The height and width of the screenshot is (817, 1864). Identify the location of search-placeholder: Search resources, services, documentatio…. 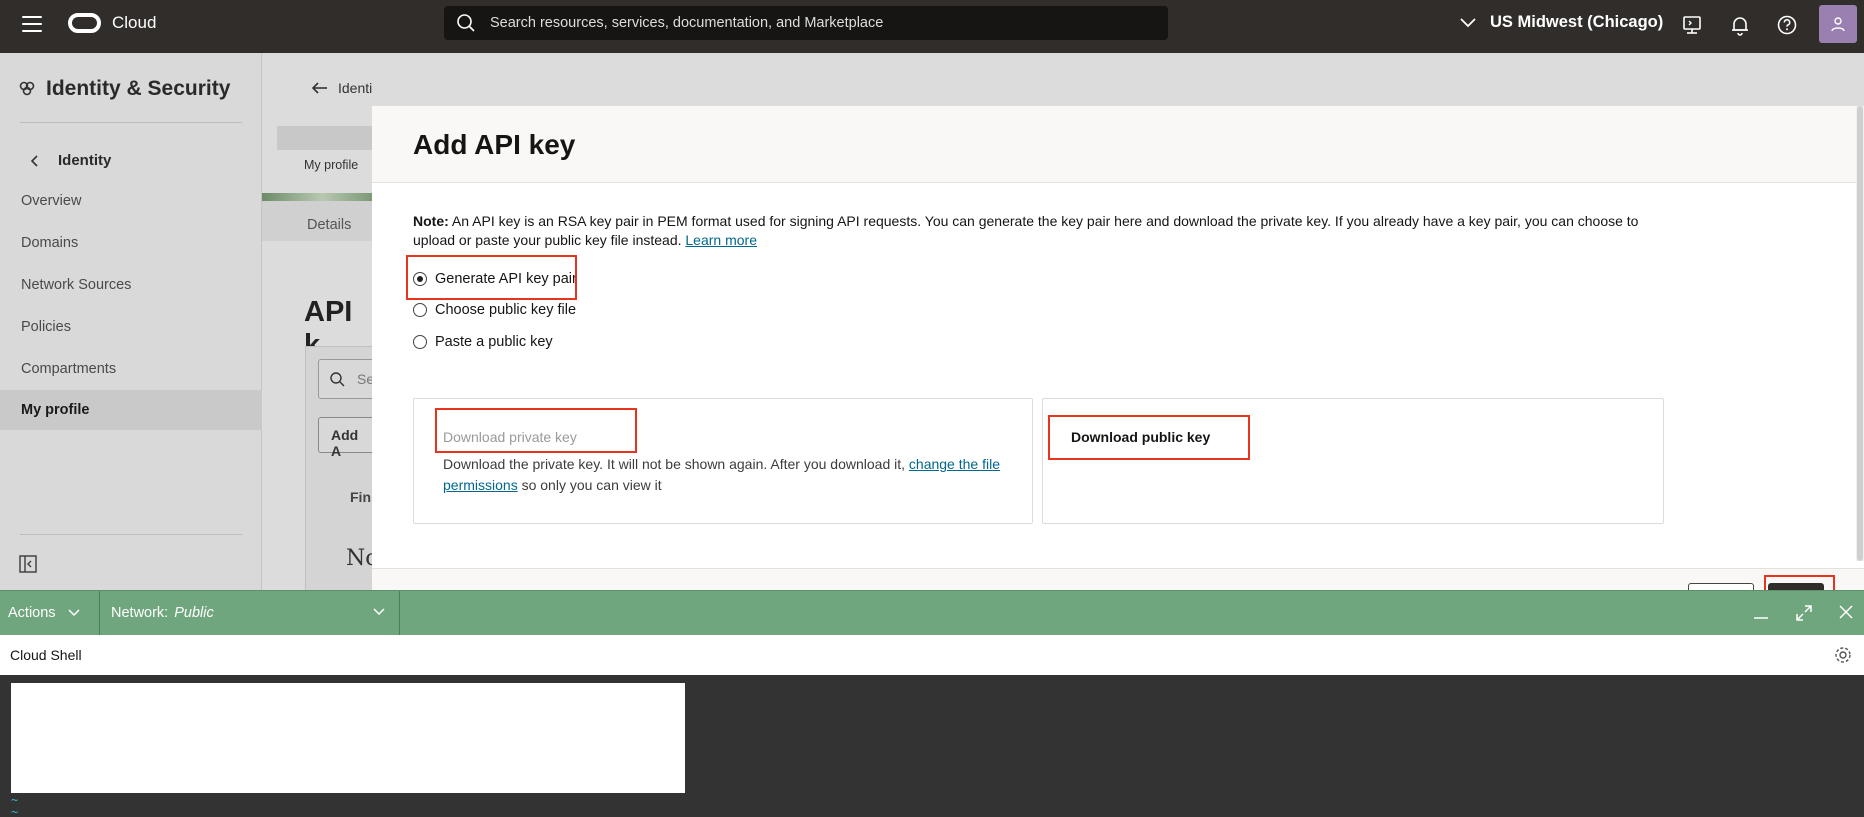
(687, 23).